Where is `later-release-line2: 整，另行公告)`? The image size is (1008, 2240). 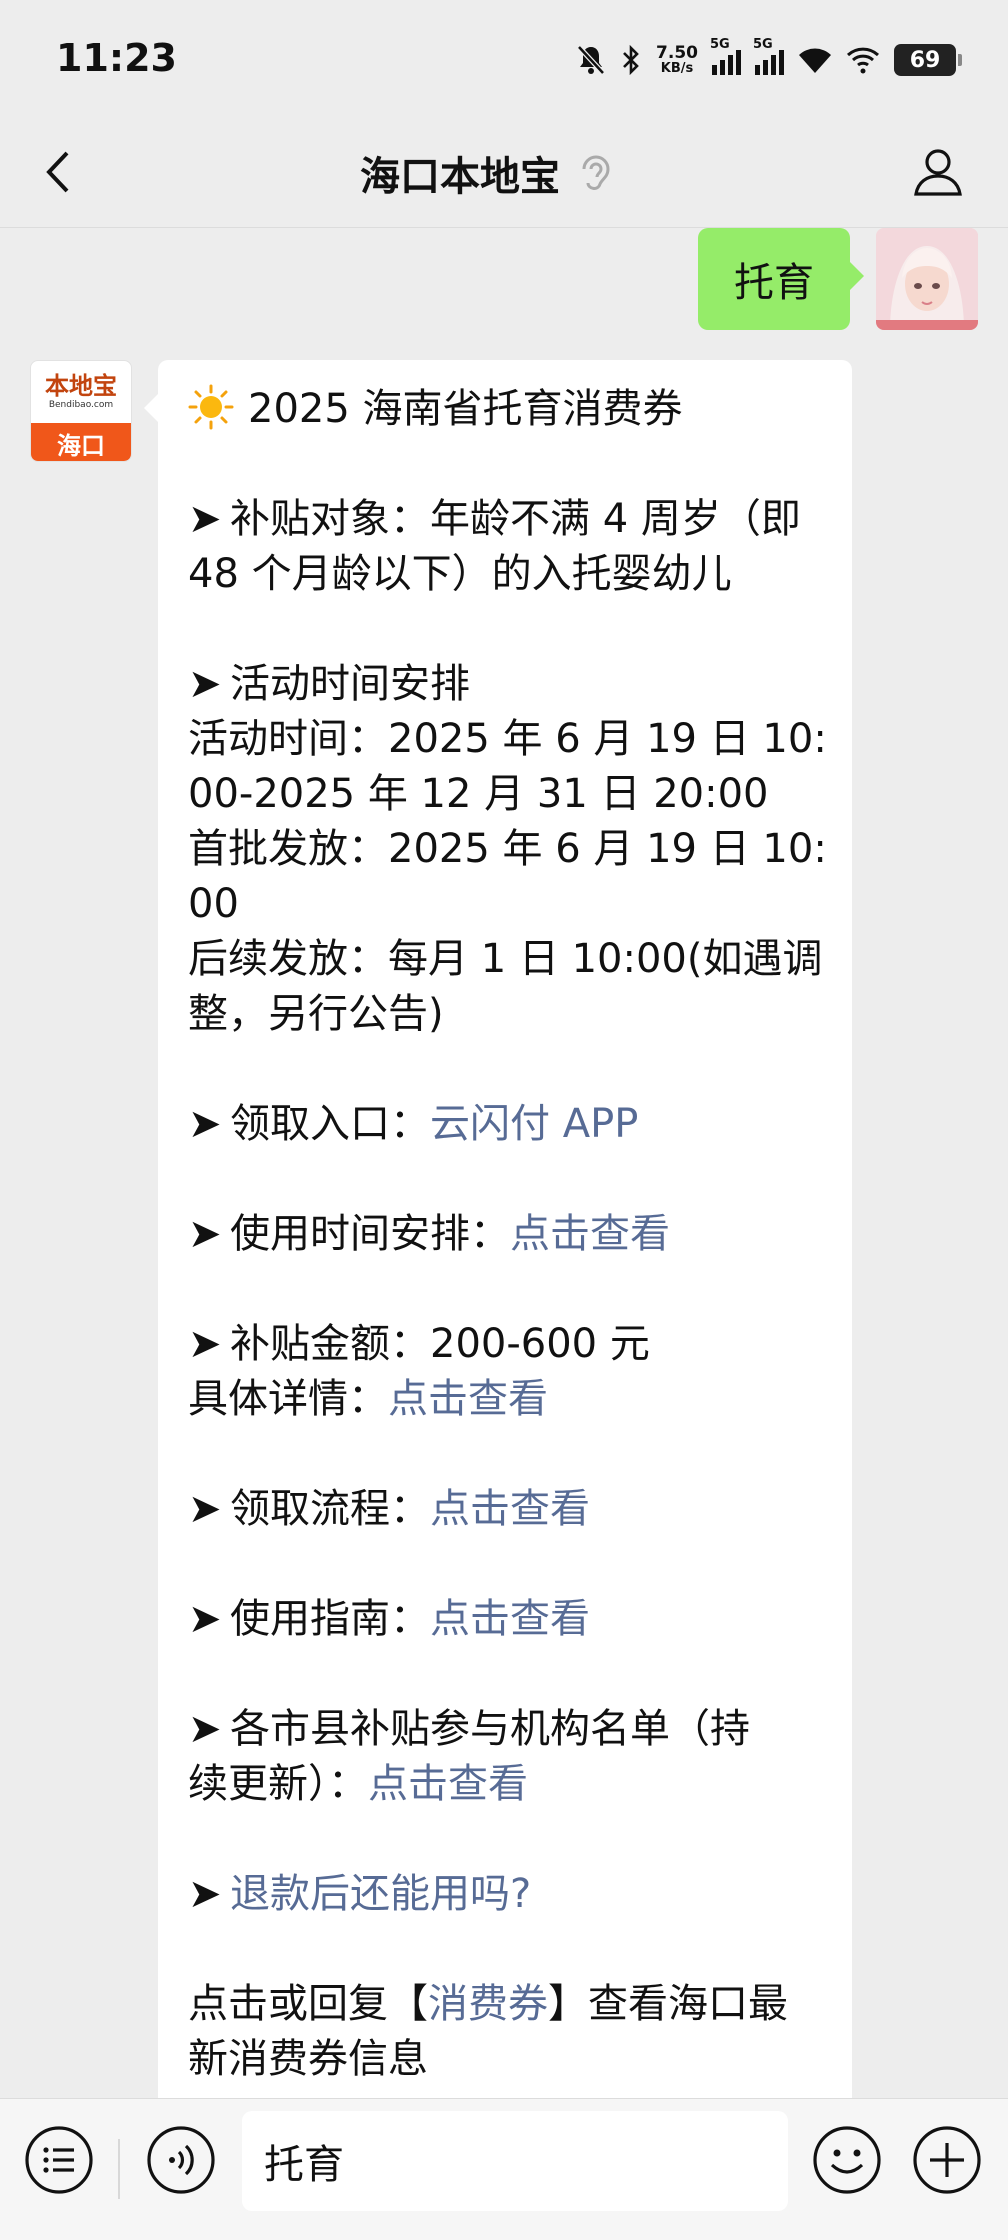 later-release-line2: 整，另行公告) is located at coordinates (316, 1014).